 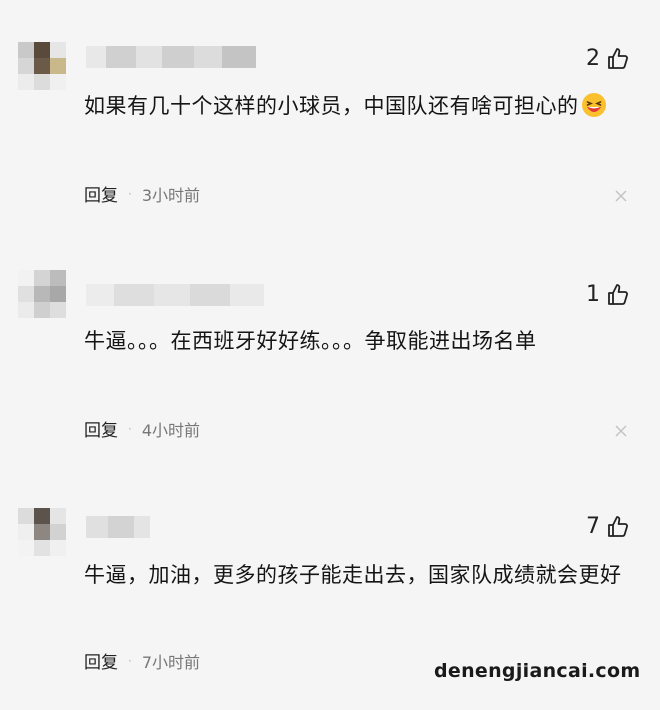 What do you see at coordinates (171, 195) in the screenshot?
I see `timestamp: 3小时前` at bounding box center [171, 195].